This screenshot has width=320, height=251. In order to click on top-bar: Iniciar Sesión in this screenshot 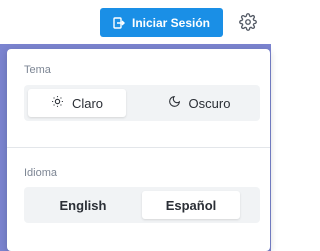, I will do `click(135, 22)`.